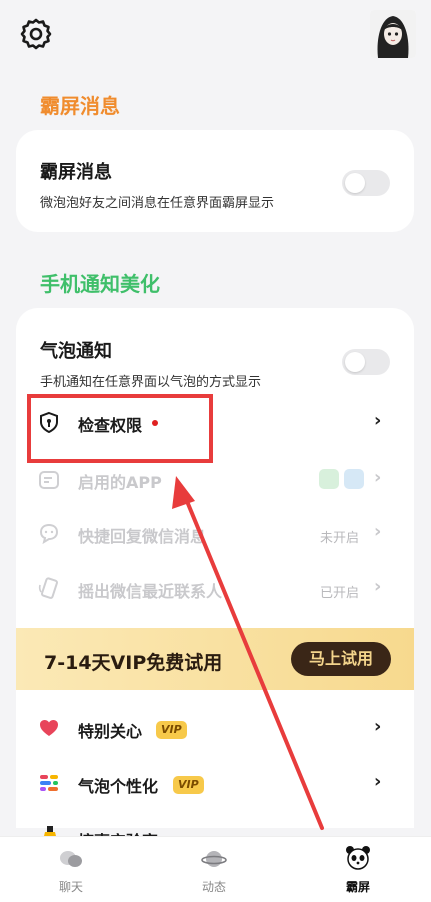 The height and width of the screenshot is (902, 431). What do you see at coordinates (366, 183) in the screenshot?
I see `overlay-toggle` at bounding box center [366, 183].